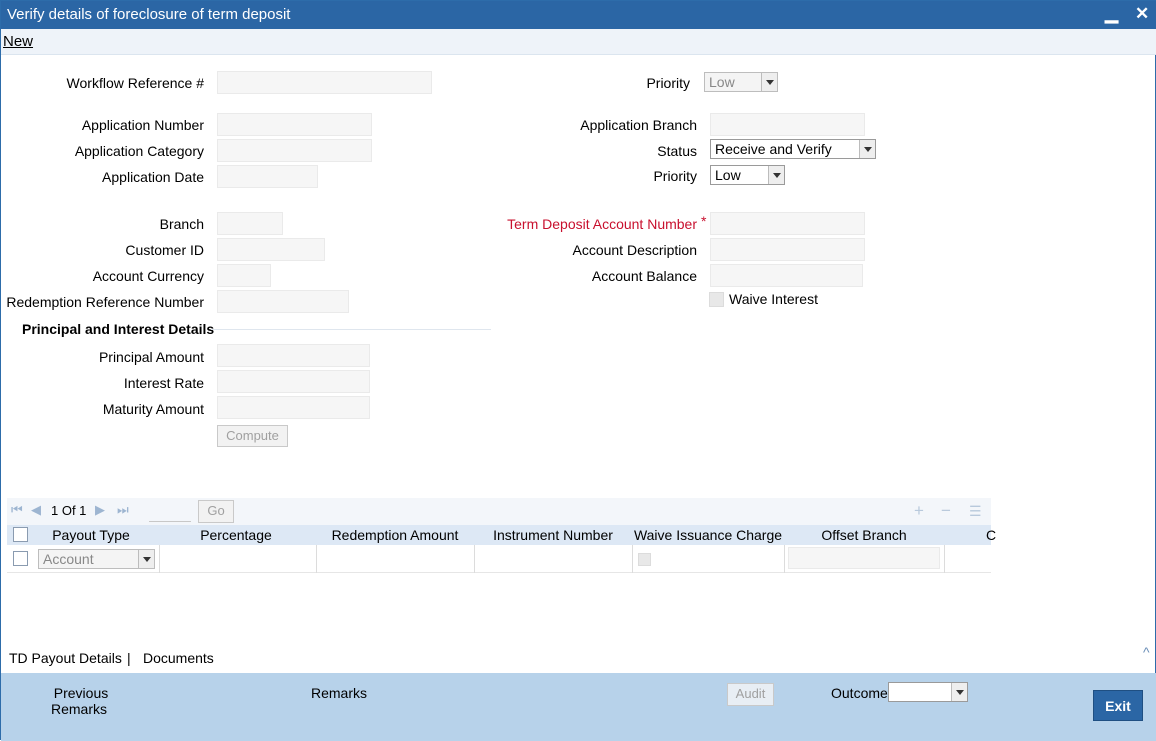 Image resolution: width=1156 pixels, height=741 pixels. I want to click on compute-button: Compute, so click(252, 436).